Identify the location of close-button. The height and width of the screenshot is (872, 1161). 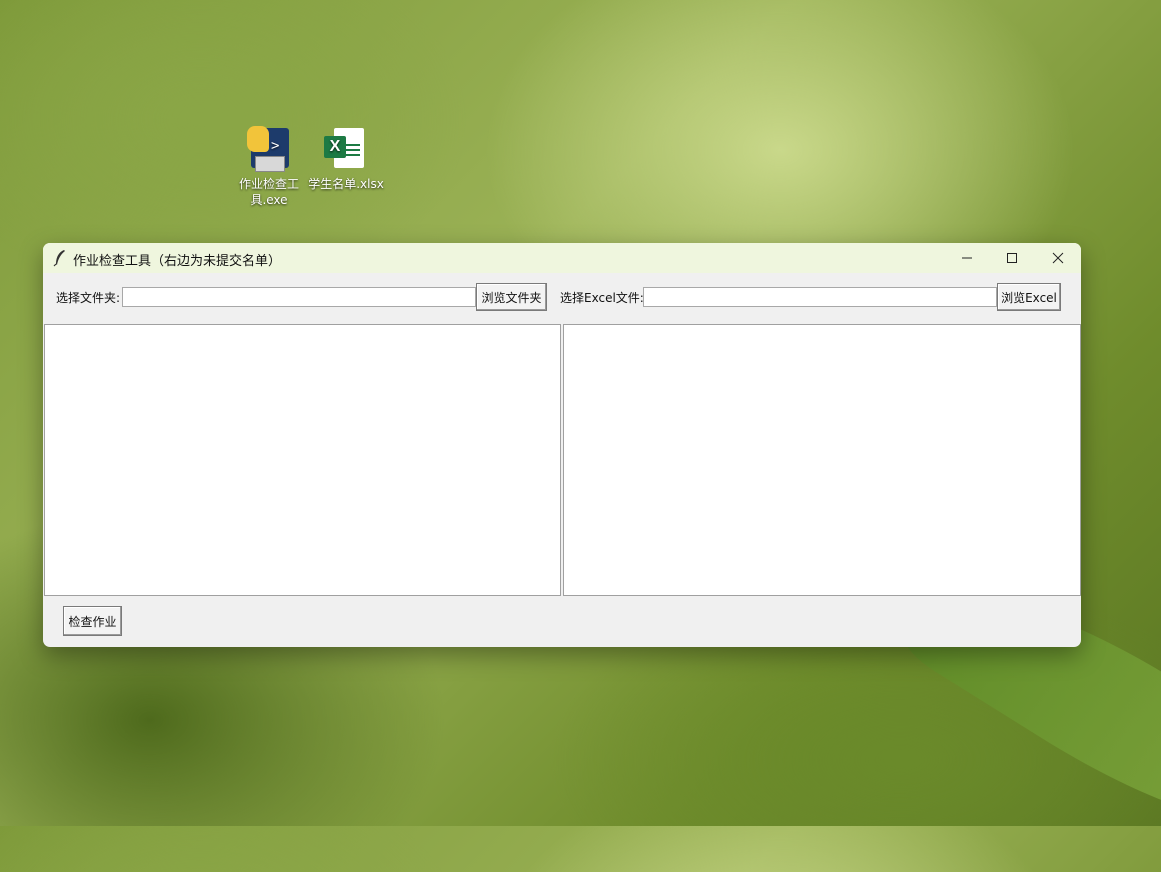
(1058, 258).